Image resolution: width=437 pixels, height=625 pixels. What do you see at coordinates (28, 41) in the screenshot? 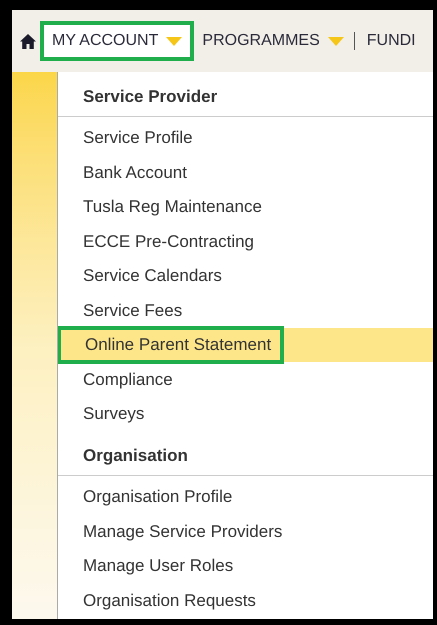
I see `home-icon` at bounding box center [28, 41].